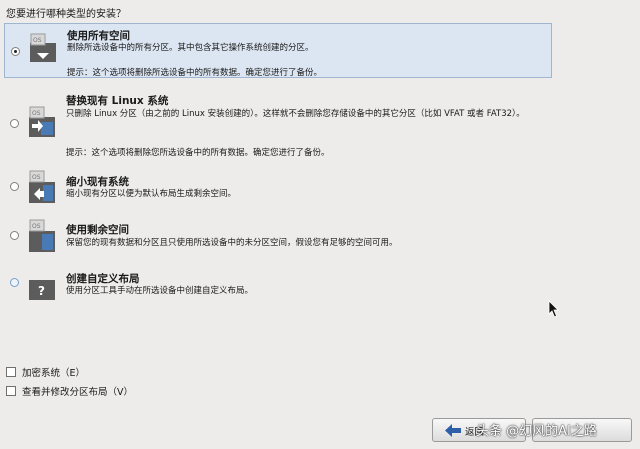  What do you see at coordinates (117, 101) in the screenshot?
I see `option-title-replace-linux: 替换现有 Linux 系统` at bounding box center [117, 101].